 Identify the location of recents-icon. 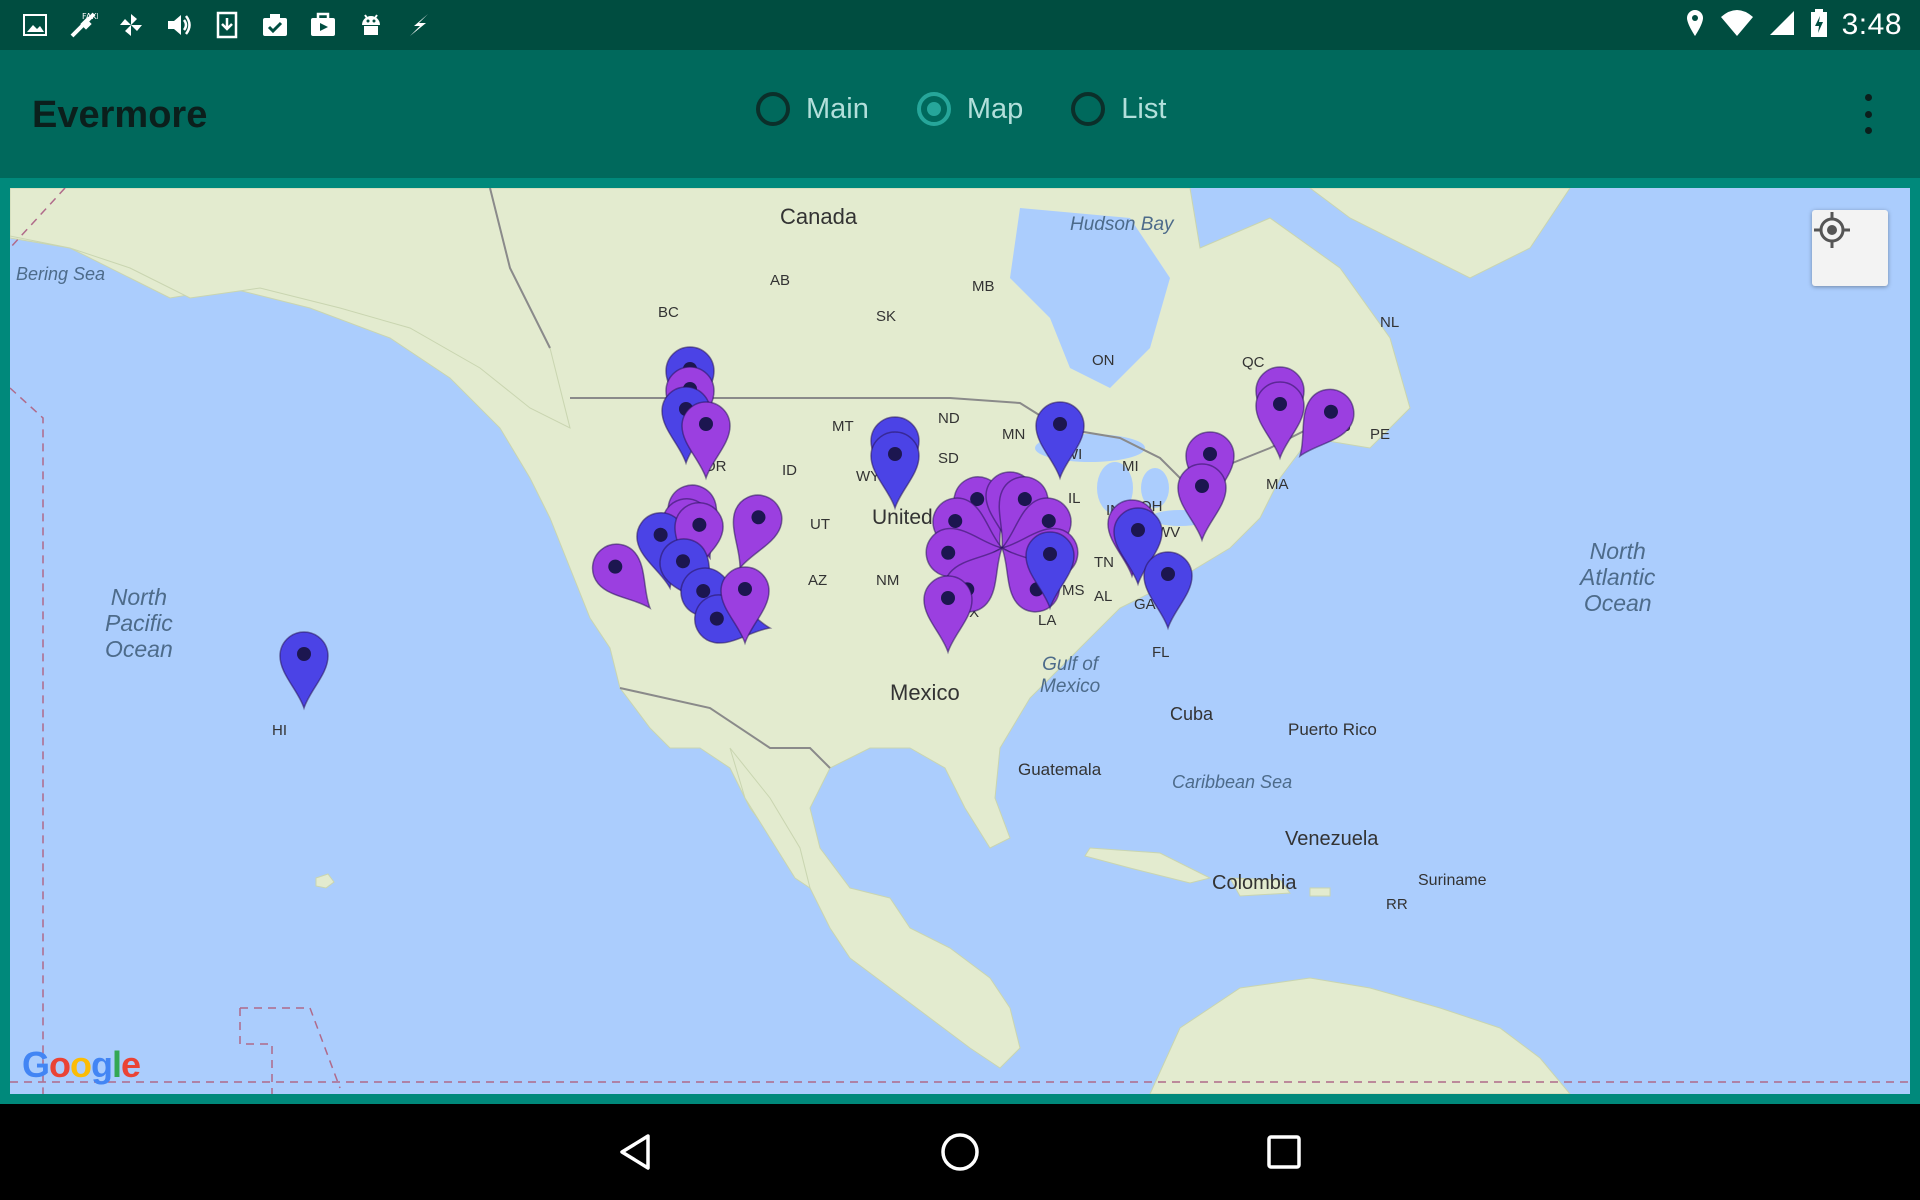
(1284, 1152).